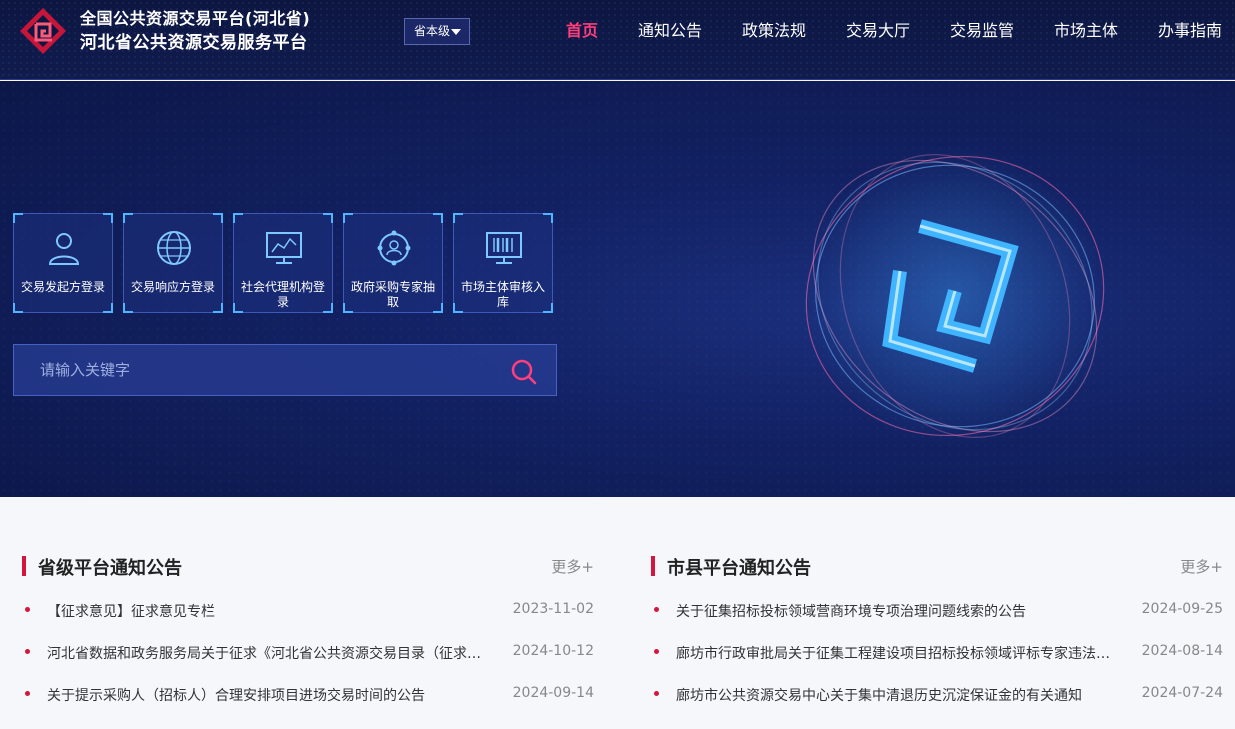  I want to click on site-title-line1: 全国公共资源交易平台(河北省), so click(195, 18).